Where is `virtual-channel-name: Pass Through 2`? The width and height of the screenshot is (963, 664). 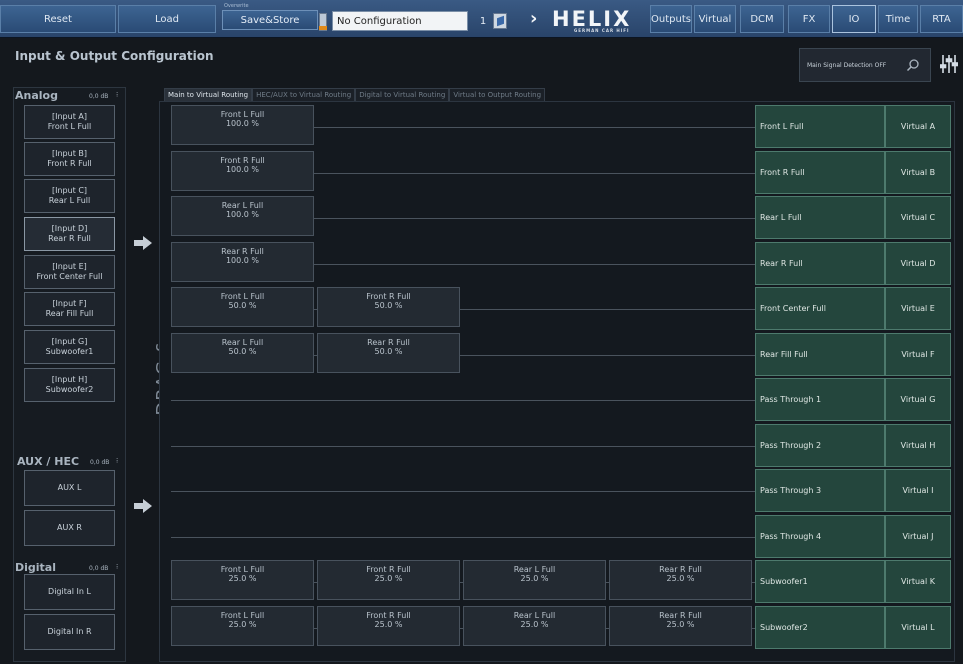 virtual-channel-name: Pass Through 2 is located at coordinates (820, 445).